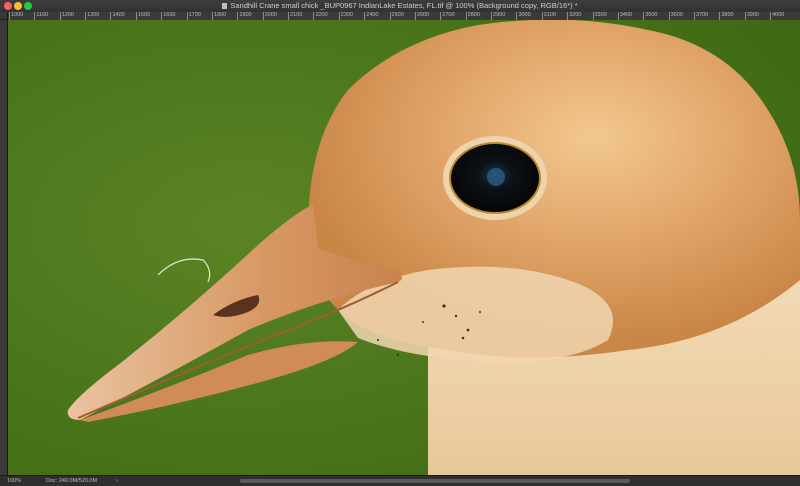 The image size is (800, 486). Describe the element at coordinates (600, 15) in the screenshot. I see `ruler-tick-label: 3300` at that location.